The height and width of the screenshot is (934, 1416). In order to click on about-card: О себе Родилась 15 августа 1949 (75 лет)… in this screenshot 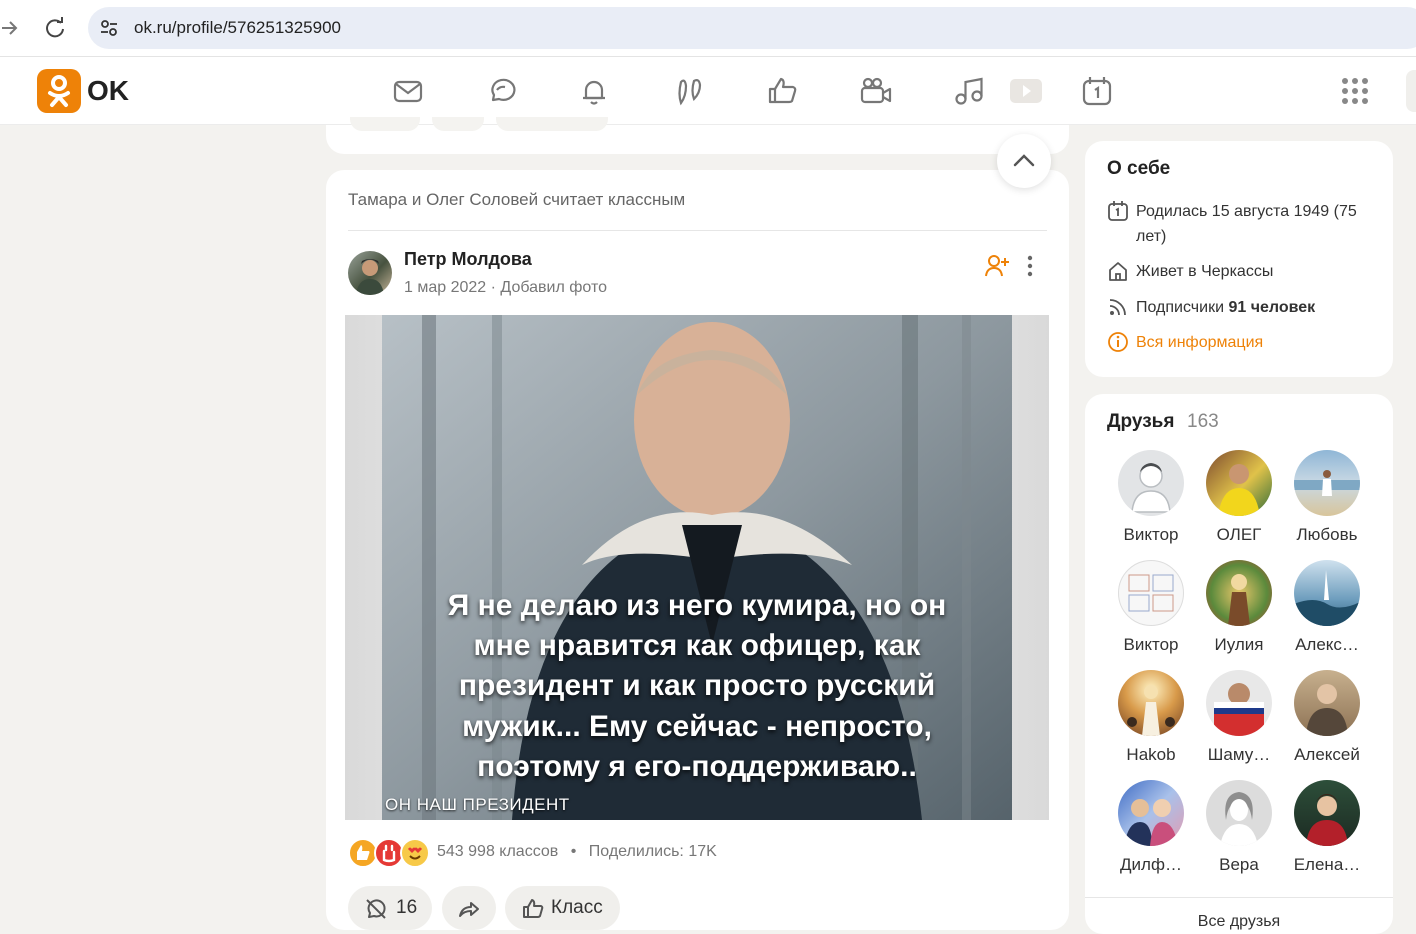, I will do `click(1239, 259)`.